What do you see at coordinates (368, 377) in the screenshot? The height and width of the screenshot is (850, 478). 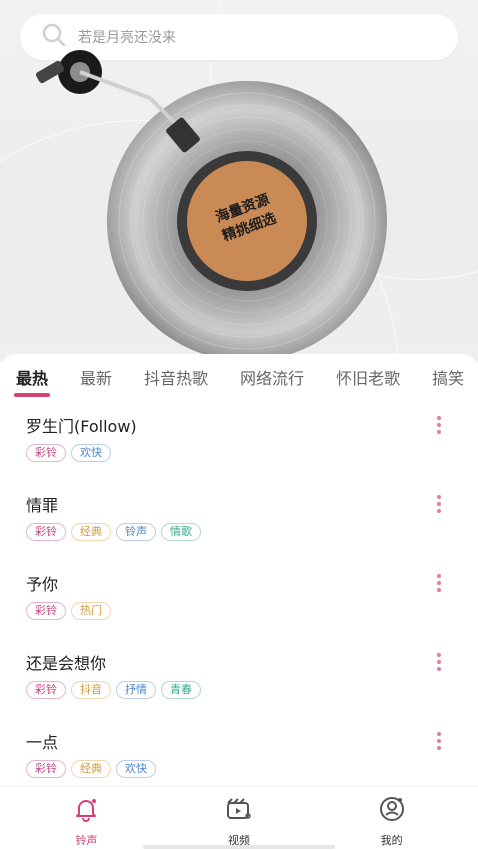 I see `tab-nostalgic: 怀旧老歌` at bounding box center [368, 377].